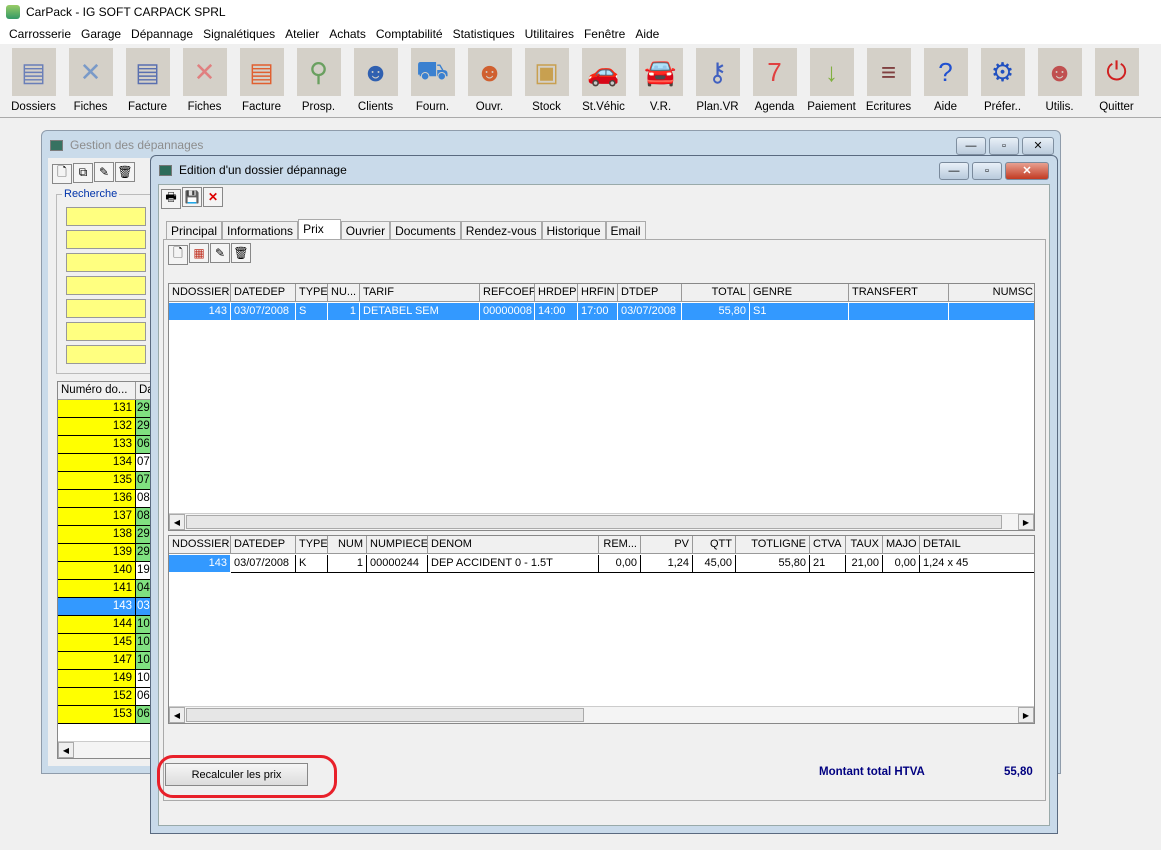  Describe the element at coordinates (239, 34) in the screenshot. I see `menu-signalétiques: Signalétiques` at that location.